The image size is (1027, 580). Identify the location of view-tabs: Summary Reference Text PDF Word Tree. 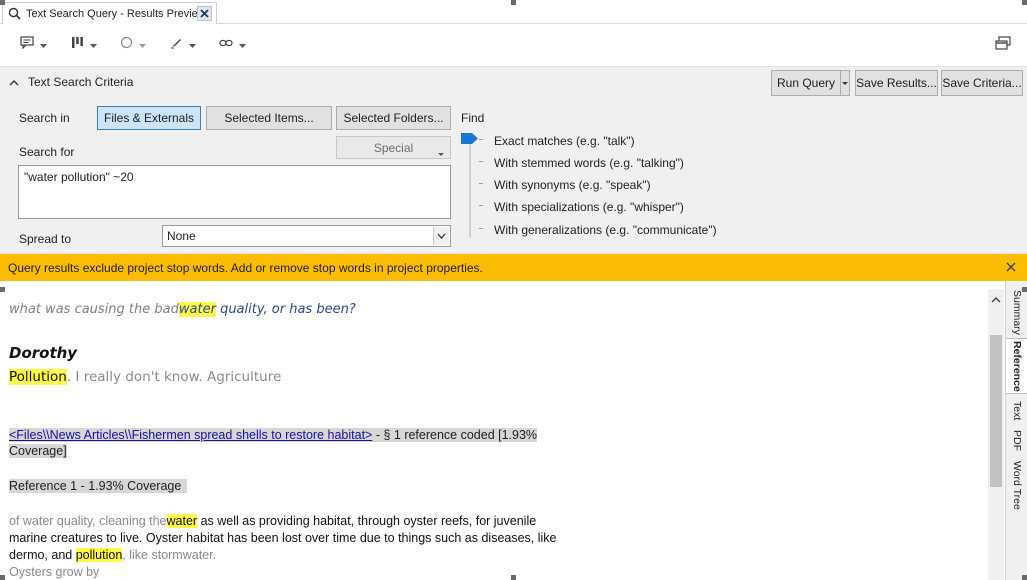
(1016, 430).